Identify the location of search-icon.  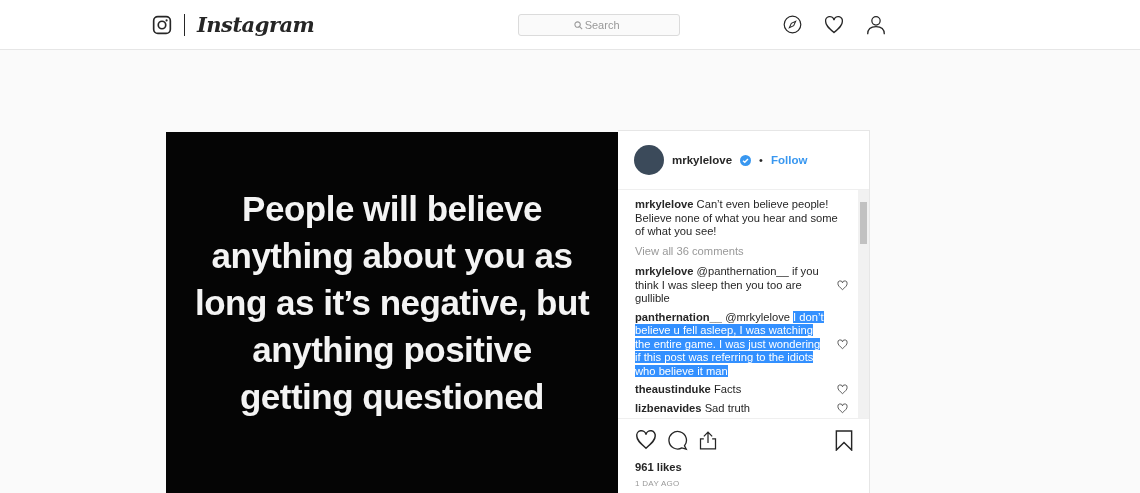
(578, 25).